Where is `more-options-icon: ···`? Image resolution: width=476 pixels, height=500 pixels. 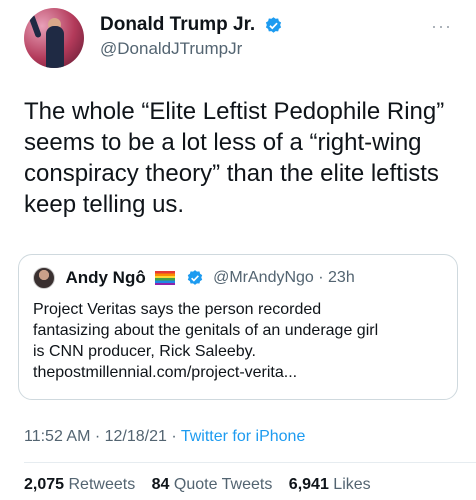
more-options-icon: ··· is located at coordinates (441, 26).